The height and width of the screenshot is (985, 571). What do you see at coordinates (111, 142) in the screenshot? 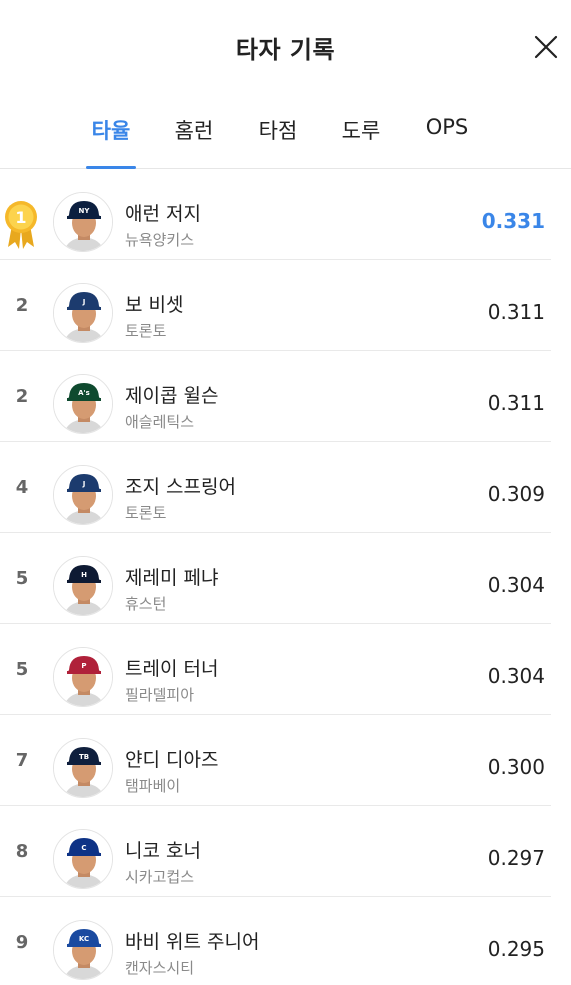
I see `tab-batting-average: 타율` at bounding box center [111, 142].